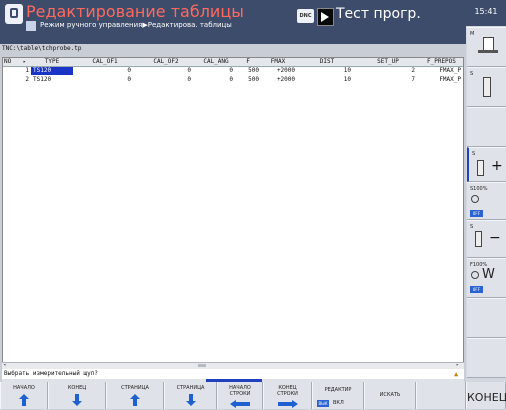 This screenshot has width=506, height=410. I want to click on warning-icon: ▲, so click(456, 374).